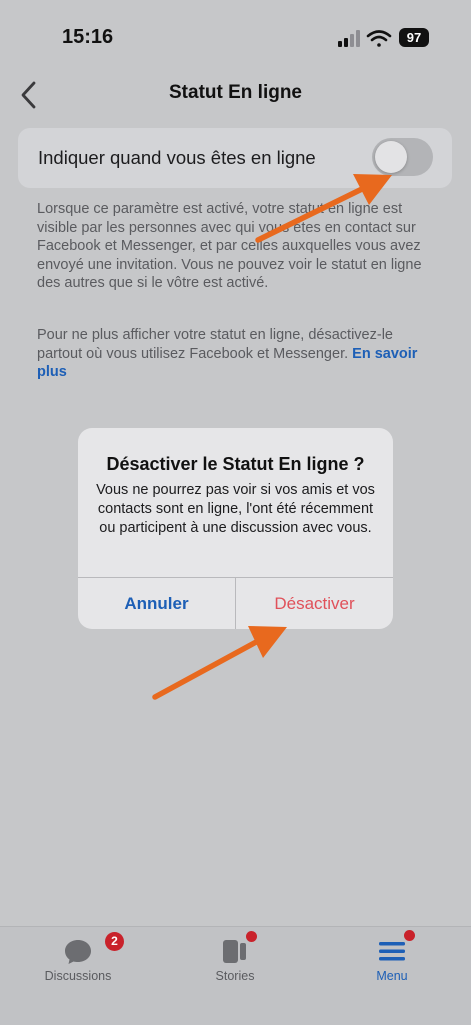 This screenshot has height=1025, width=471. I want to click on toggle-knob, so click(391, 157).